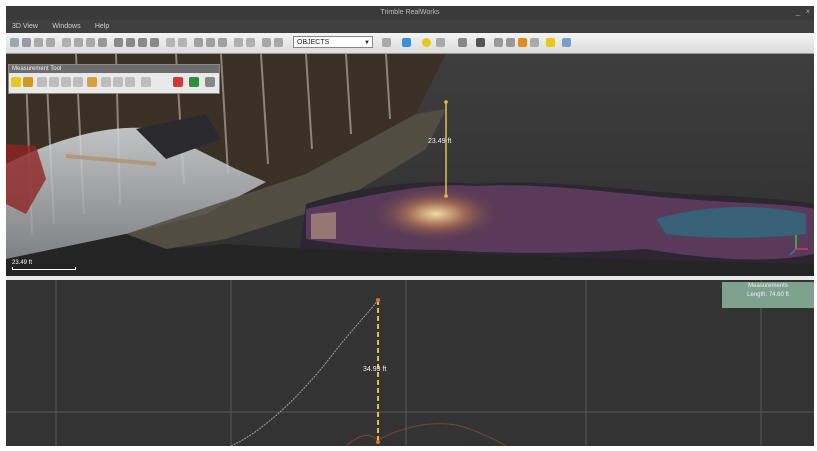 This screenshot has width=817, height=451. What do you see at coordinates (198, 42) in the screenshot?
I see `clip-icon` at bounding box center [198, 42].